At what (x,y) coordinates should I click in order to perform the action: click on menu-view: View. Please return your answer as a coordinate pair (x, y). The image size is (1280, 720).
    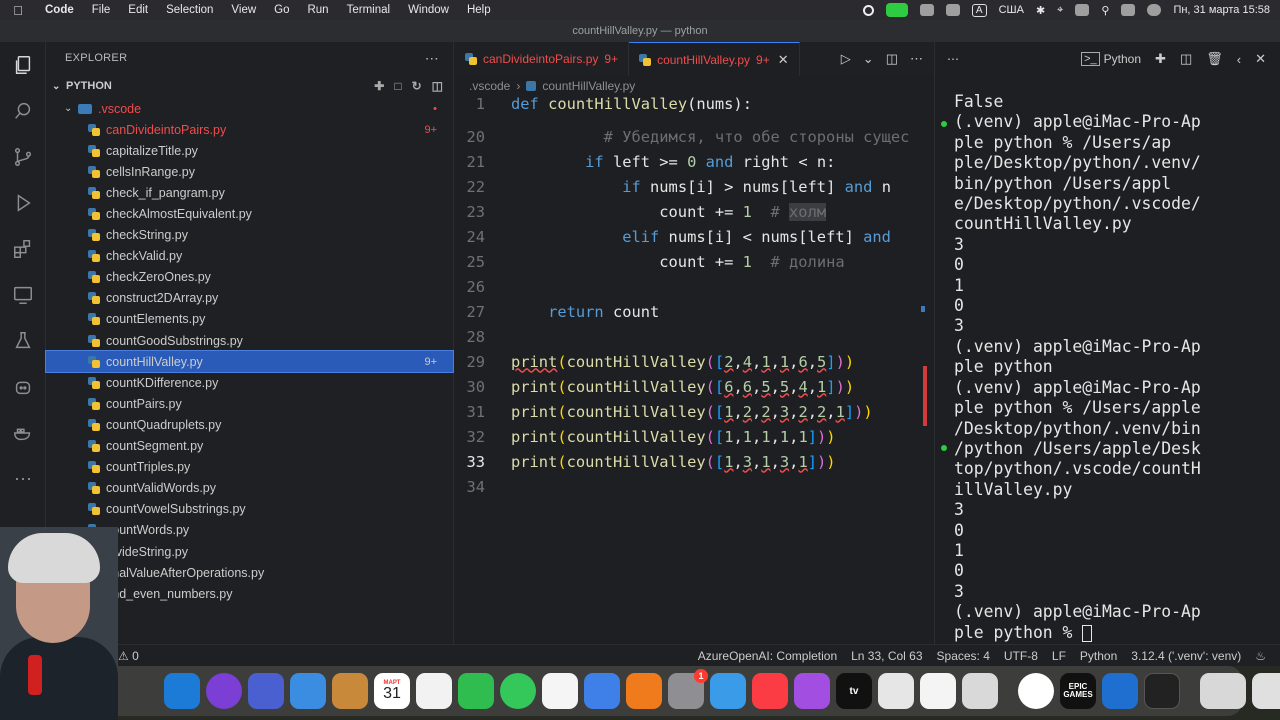
    Looking at the image, I should click on (243, 10).